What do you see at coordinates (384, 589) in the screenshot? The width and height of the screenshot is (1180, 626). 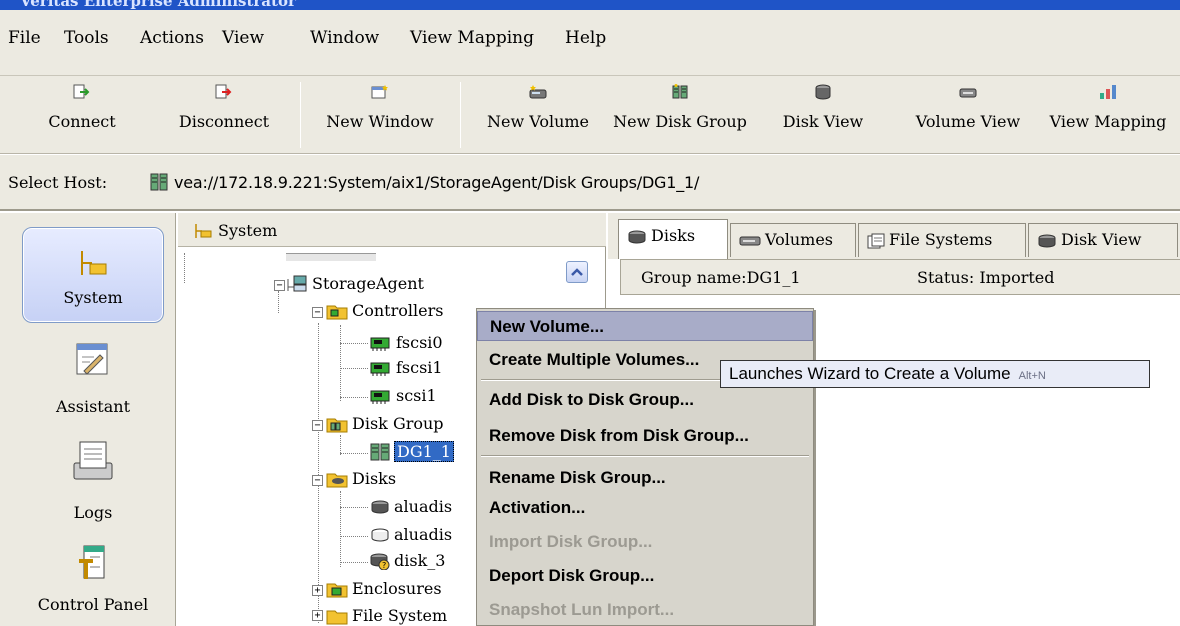 I see `tree-item-enclosures: Enclosures` at bounding box center [384, 589].